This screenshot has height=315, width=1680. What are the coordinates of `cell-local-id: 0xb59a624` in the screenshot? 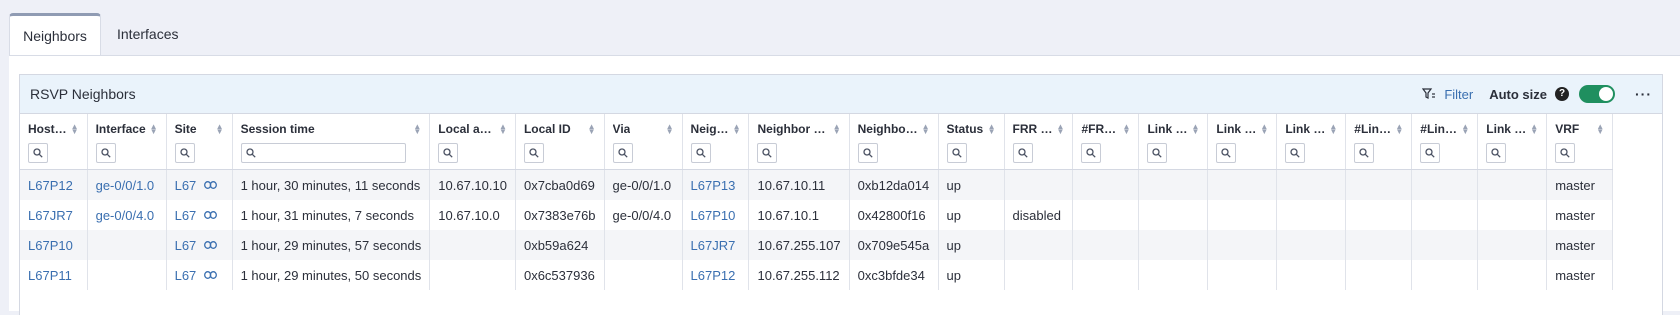 It's located at (560, 245).